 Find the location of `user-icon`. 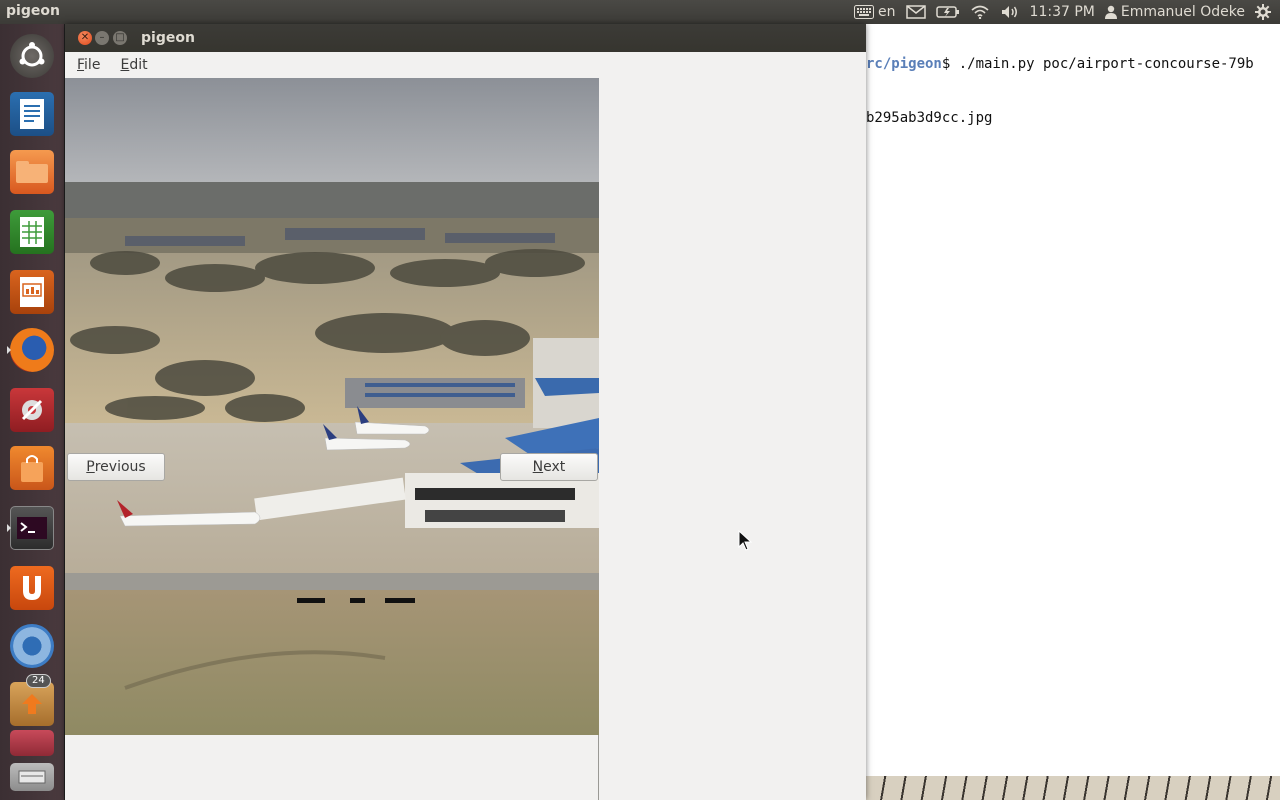

user-icon is located at coordinates (1110, 12).